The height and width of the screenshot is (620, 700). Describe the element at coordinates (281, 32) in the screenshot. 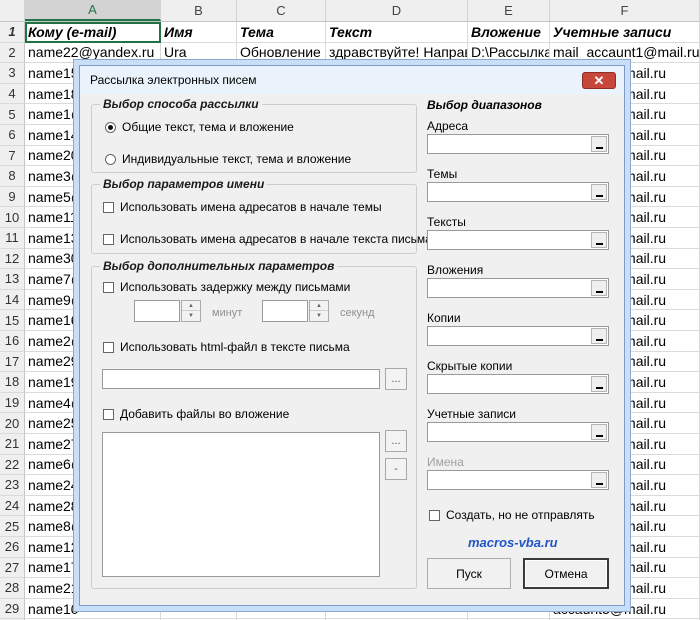

I see `cell-col-c: Тема` at that location.